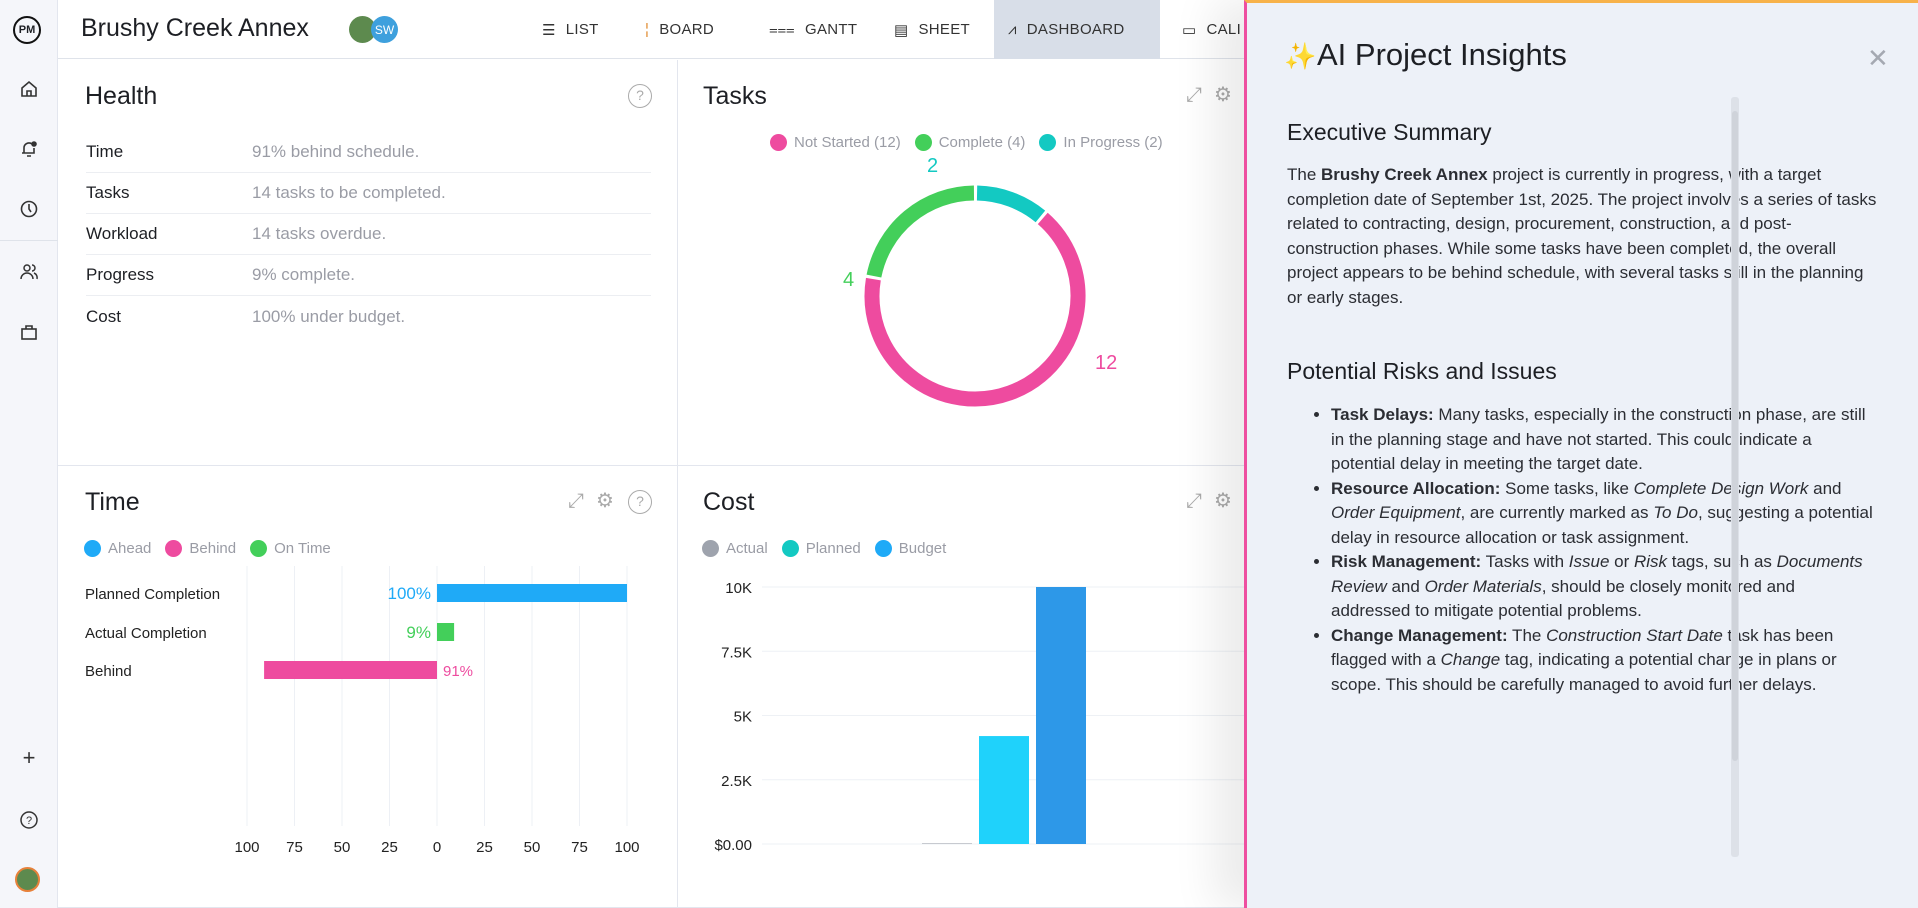 The width and height of the screenshot is (1918, 908). Describe the element at coordinates (29, 757) in the screenshot. I see `plus-icon: +` at that location.